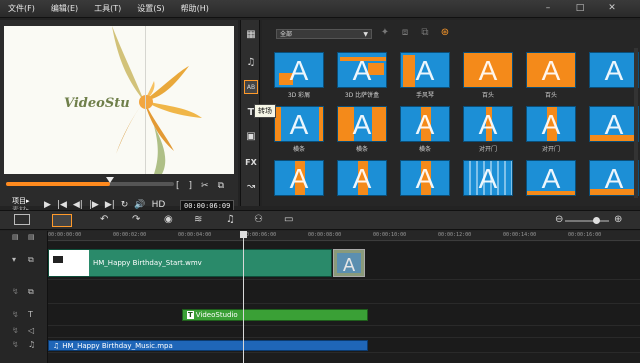 This screenshot has height=363, width=640. I want to click on transition-thumbnail-label: 对开门, so click(550, 149).